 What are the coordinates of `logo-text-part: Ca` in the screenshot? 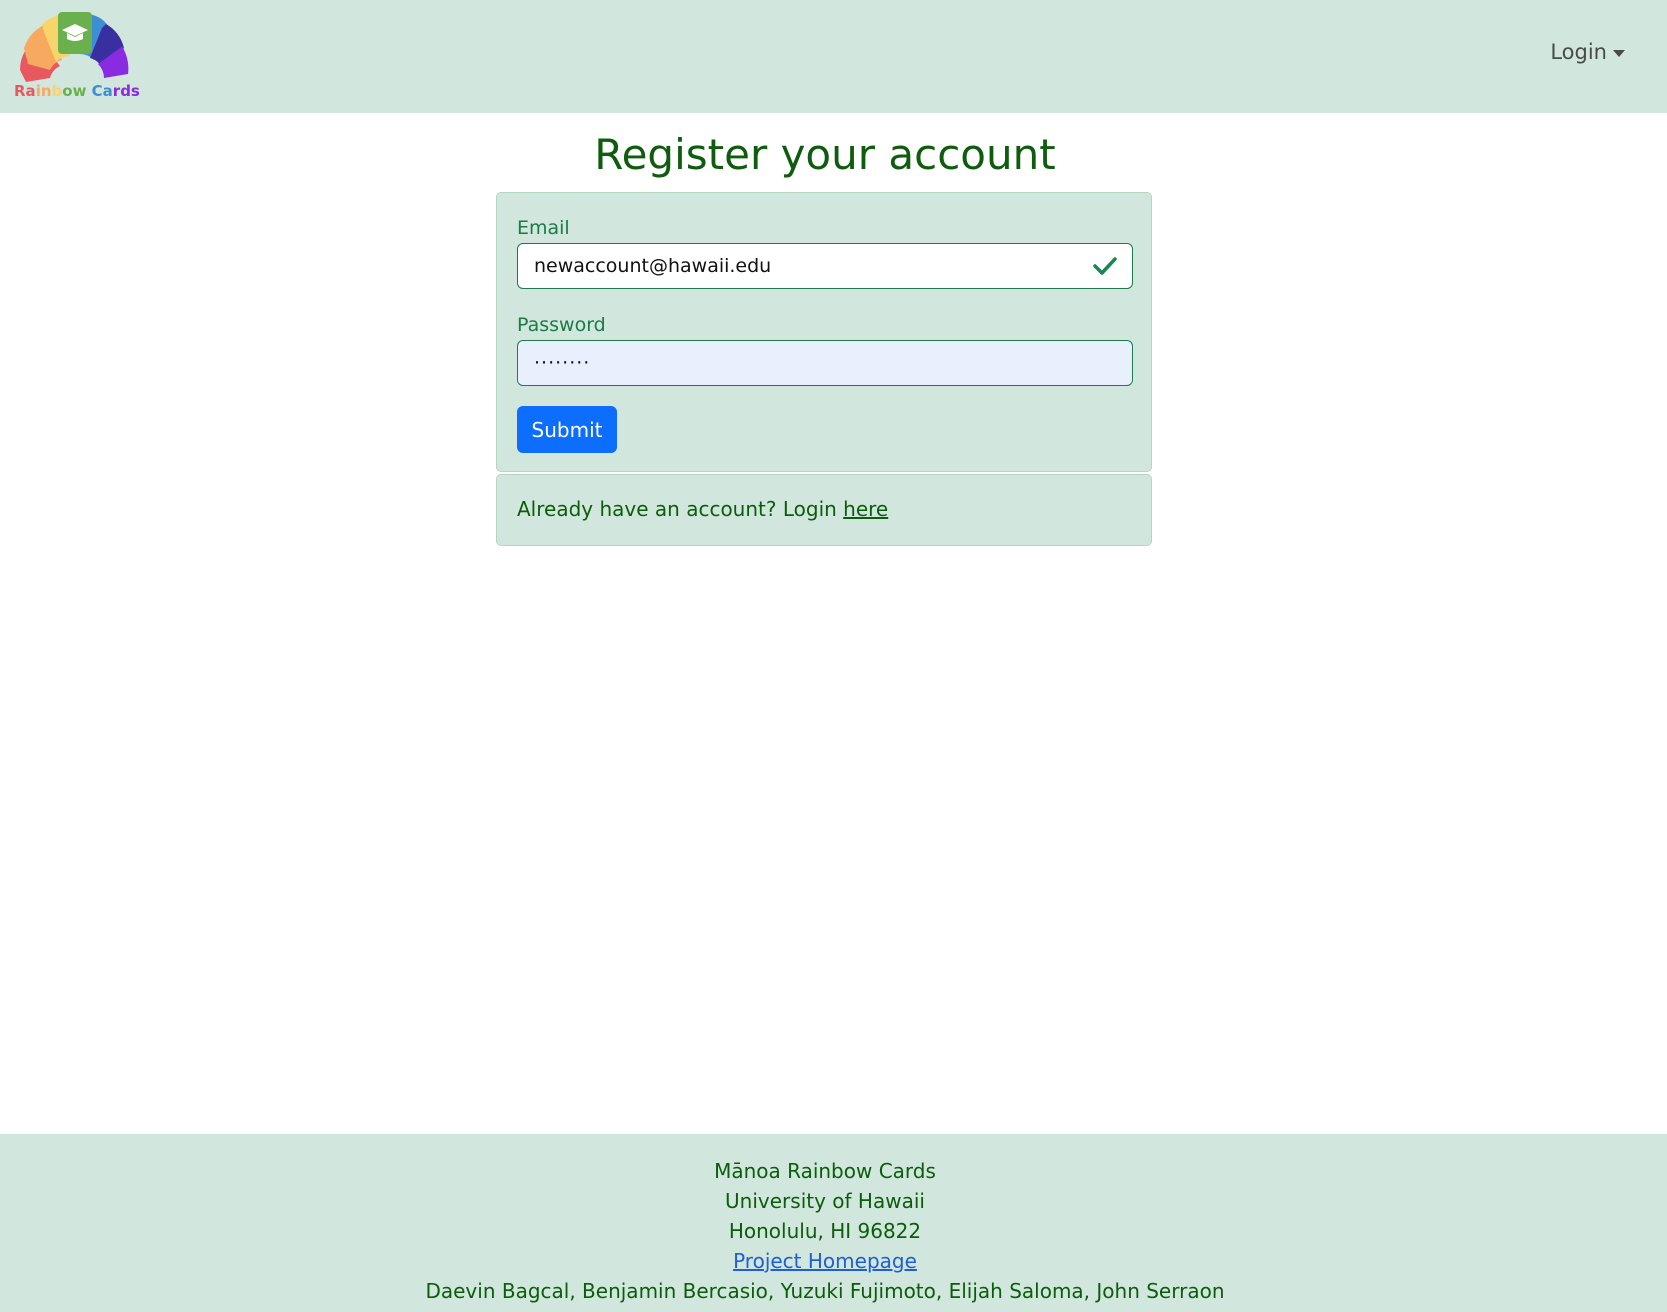 It's located at (99, 91).